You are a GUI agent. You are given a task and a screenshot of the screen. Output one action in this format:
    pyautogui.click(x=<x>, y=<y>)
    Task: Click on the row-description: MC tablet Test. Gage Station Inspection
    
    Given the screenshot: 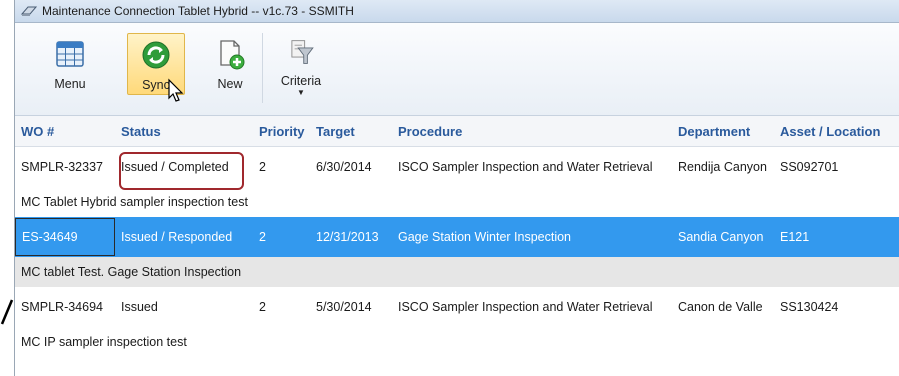 What is the action you would take?
    pyautogui.click(x=457, y=272)
    